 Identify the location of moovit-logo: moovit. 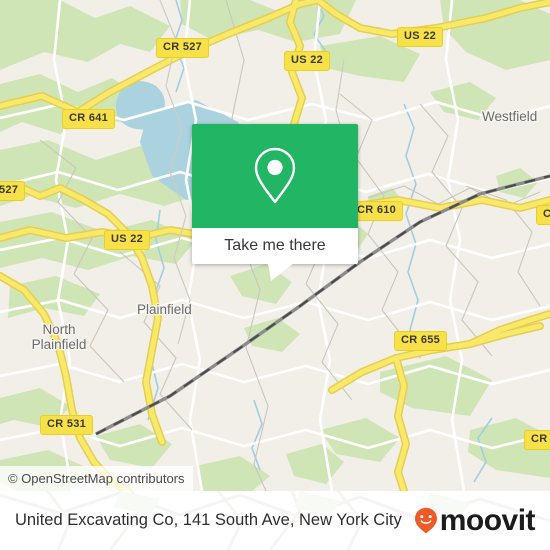
(475, 520).